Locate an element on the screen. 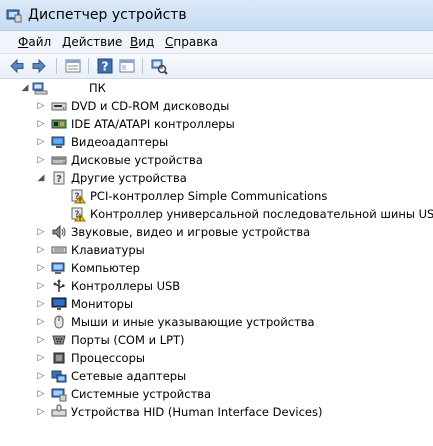 The height and width of the screenshot is (446, 433). tree-category-row: ▷ Процессоры is located at coordinates (216, 358).